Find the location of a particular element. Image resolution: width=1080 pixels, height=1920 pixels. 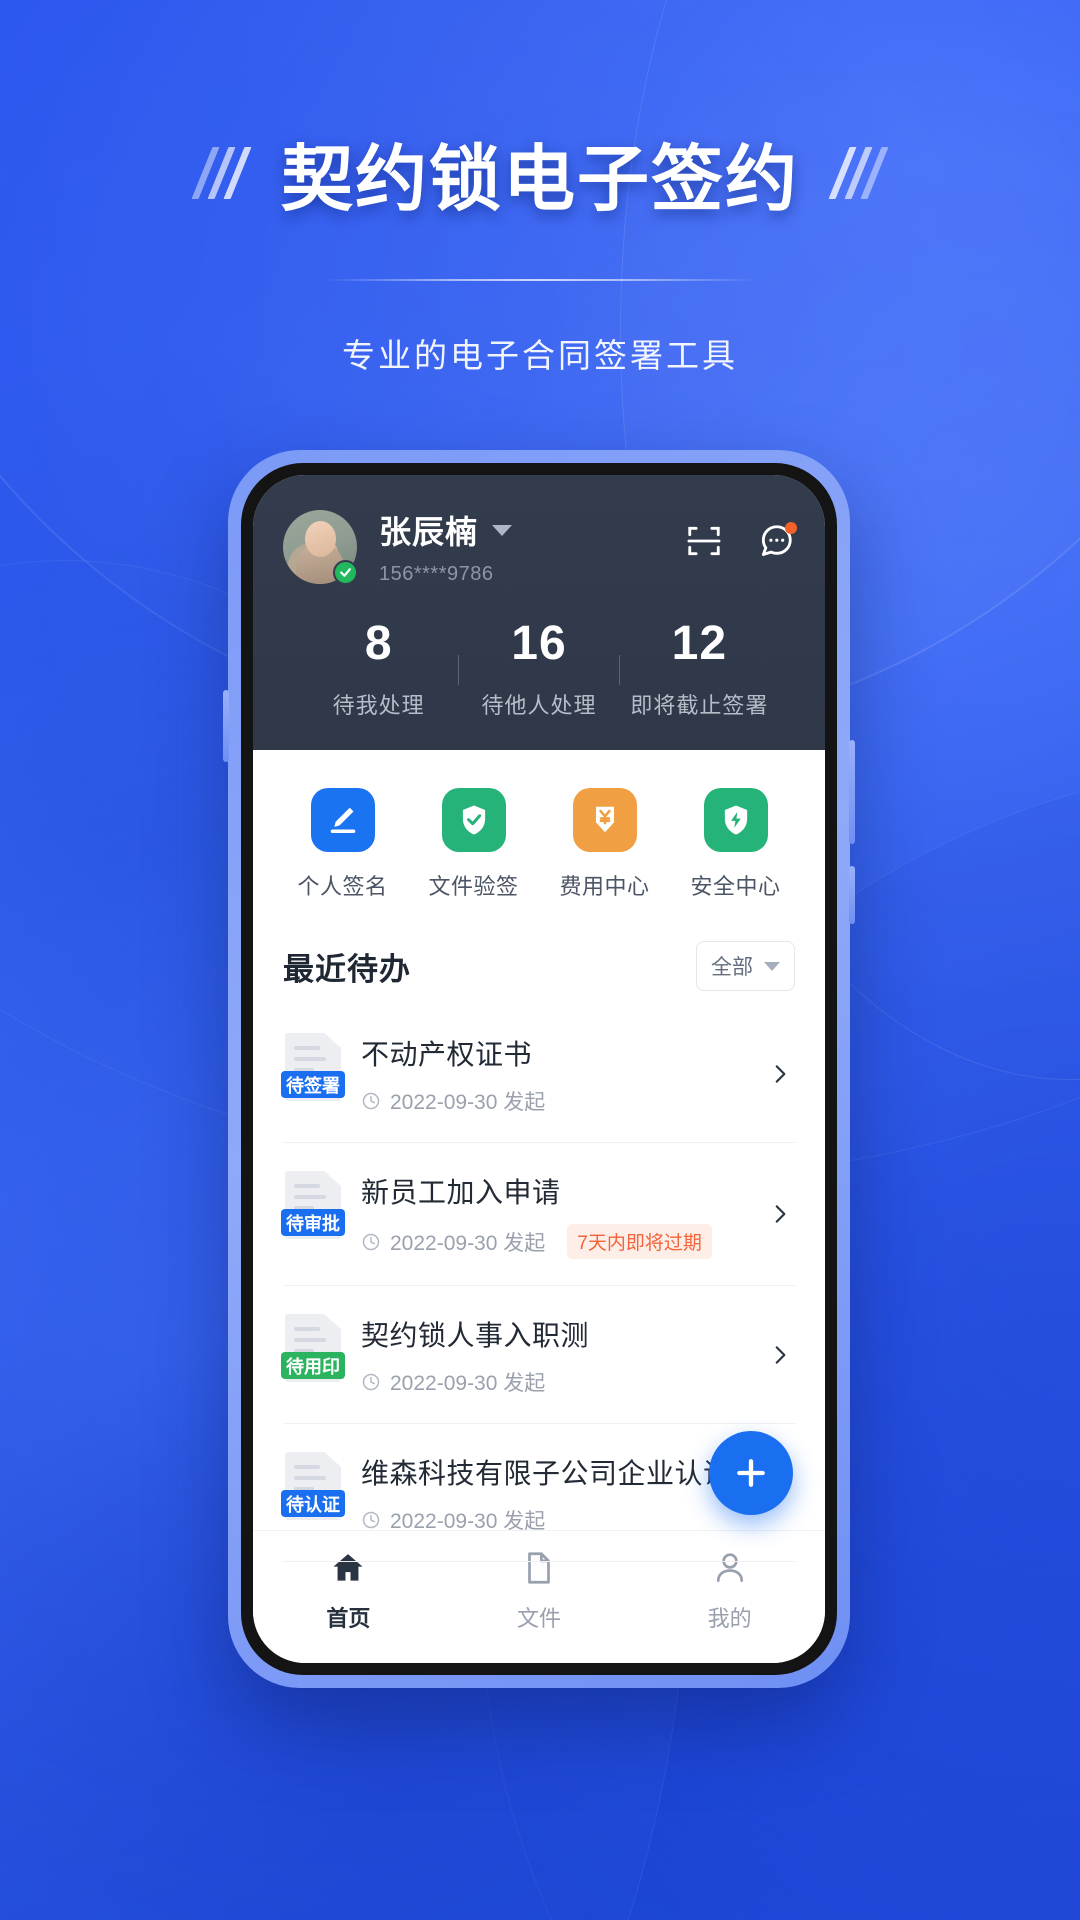

nav-label: 我的 is located at coordinates (729, 1618).